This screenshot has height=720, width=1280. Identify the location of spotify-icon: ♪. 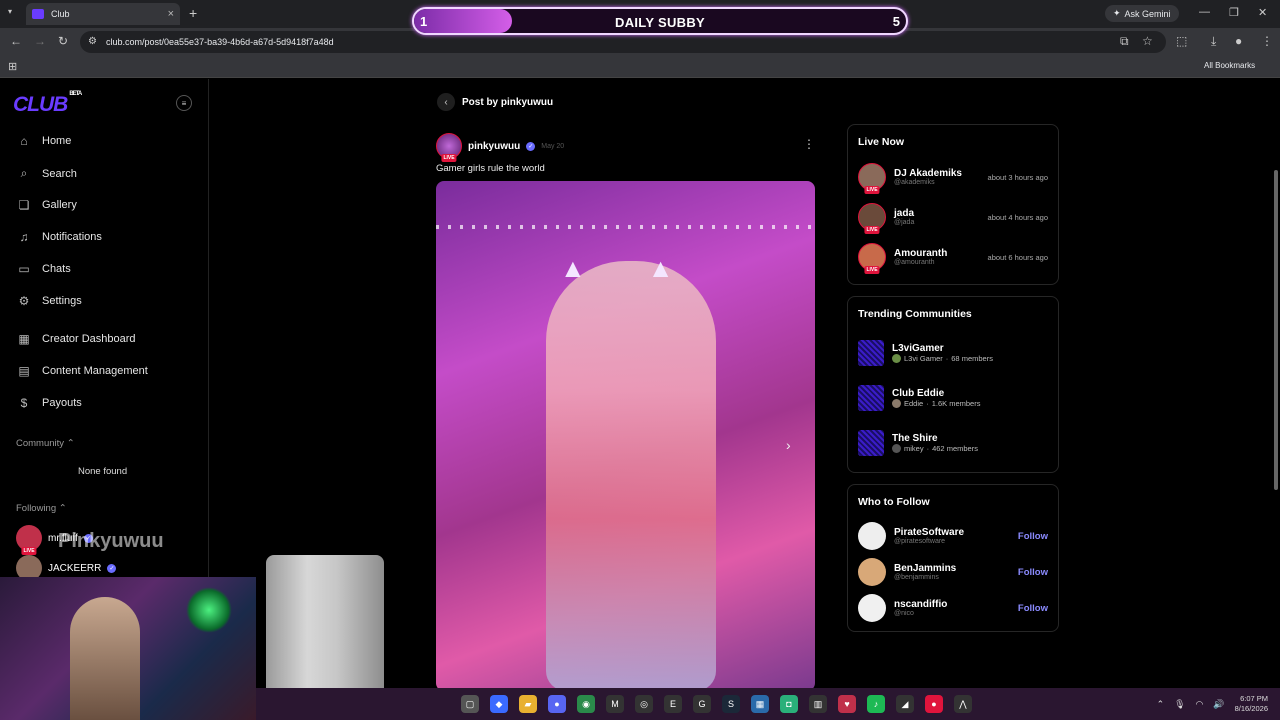
(876, 704).